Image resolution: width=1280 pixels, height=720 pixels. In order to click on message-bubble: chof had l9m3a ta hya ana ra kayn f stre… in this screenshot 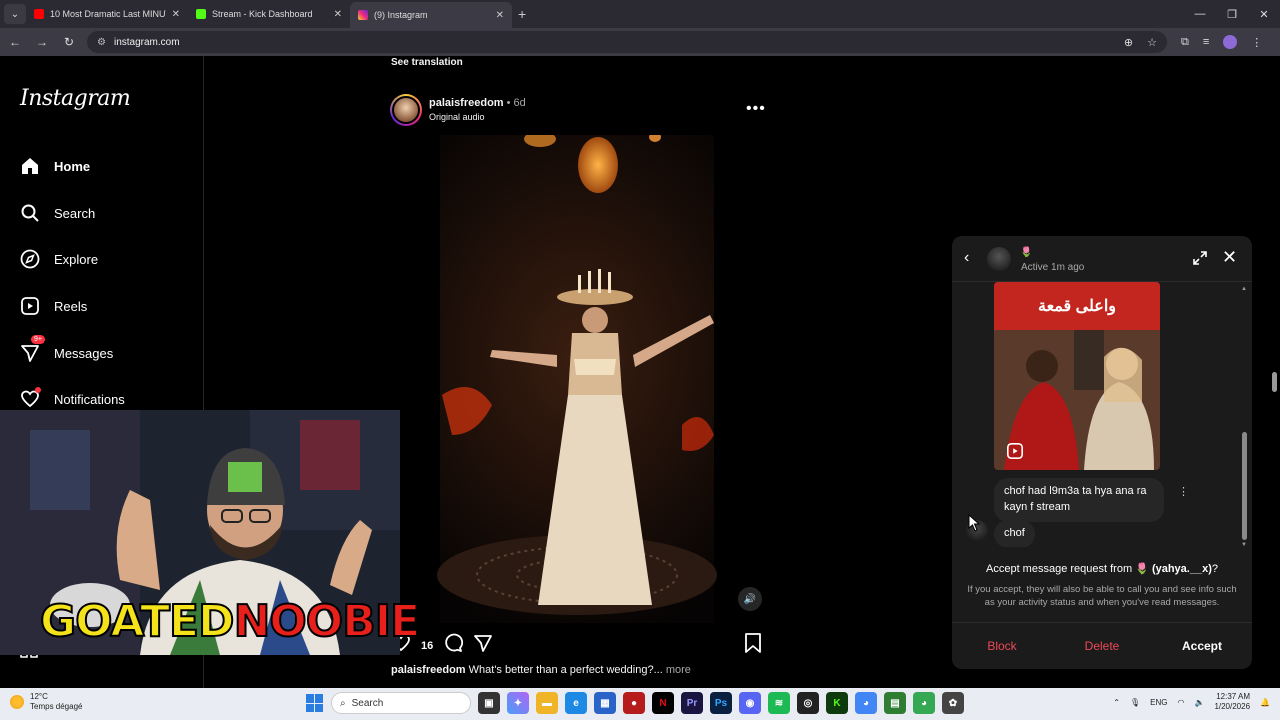, I will do `click(1079, 500)`.